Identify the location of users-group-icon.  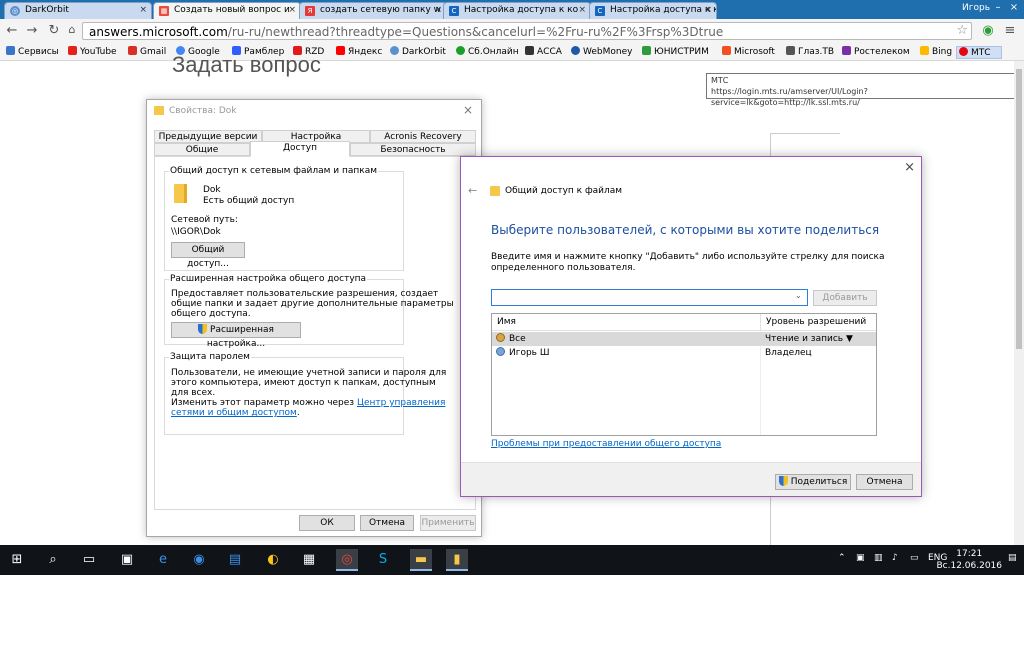
(500, 337).